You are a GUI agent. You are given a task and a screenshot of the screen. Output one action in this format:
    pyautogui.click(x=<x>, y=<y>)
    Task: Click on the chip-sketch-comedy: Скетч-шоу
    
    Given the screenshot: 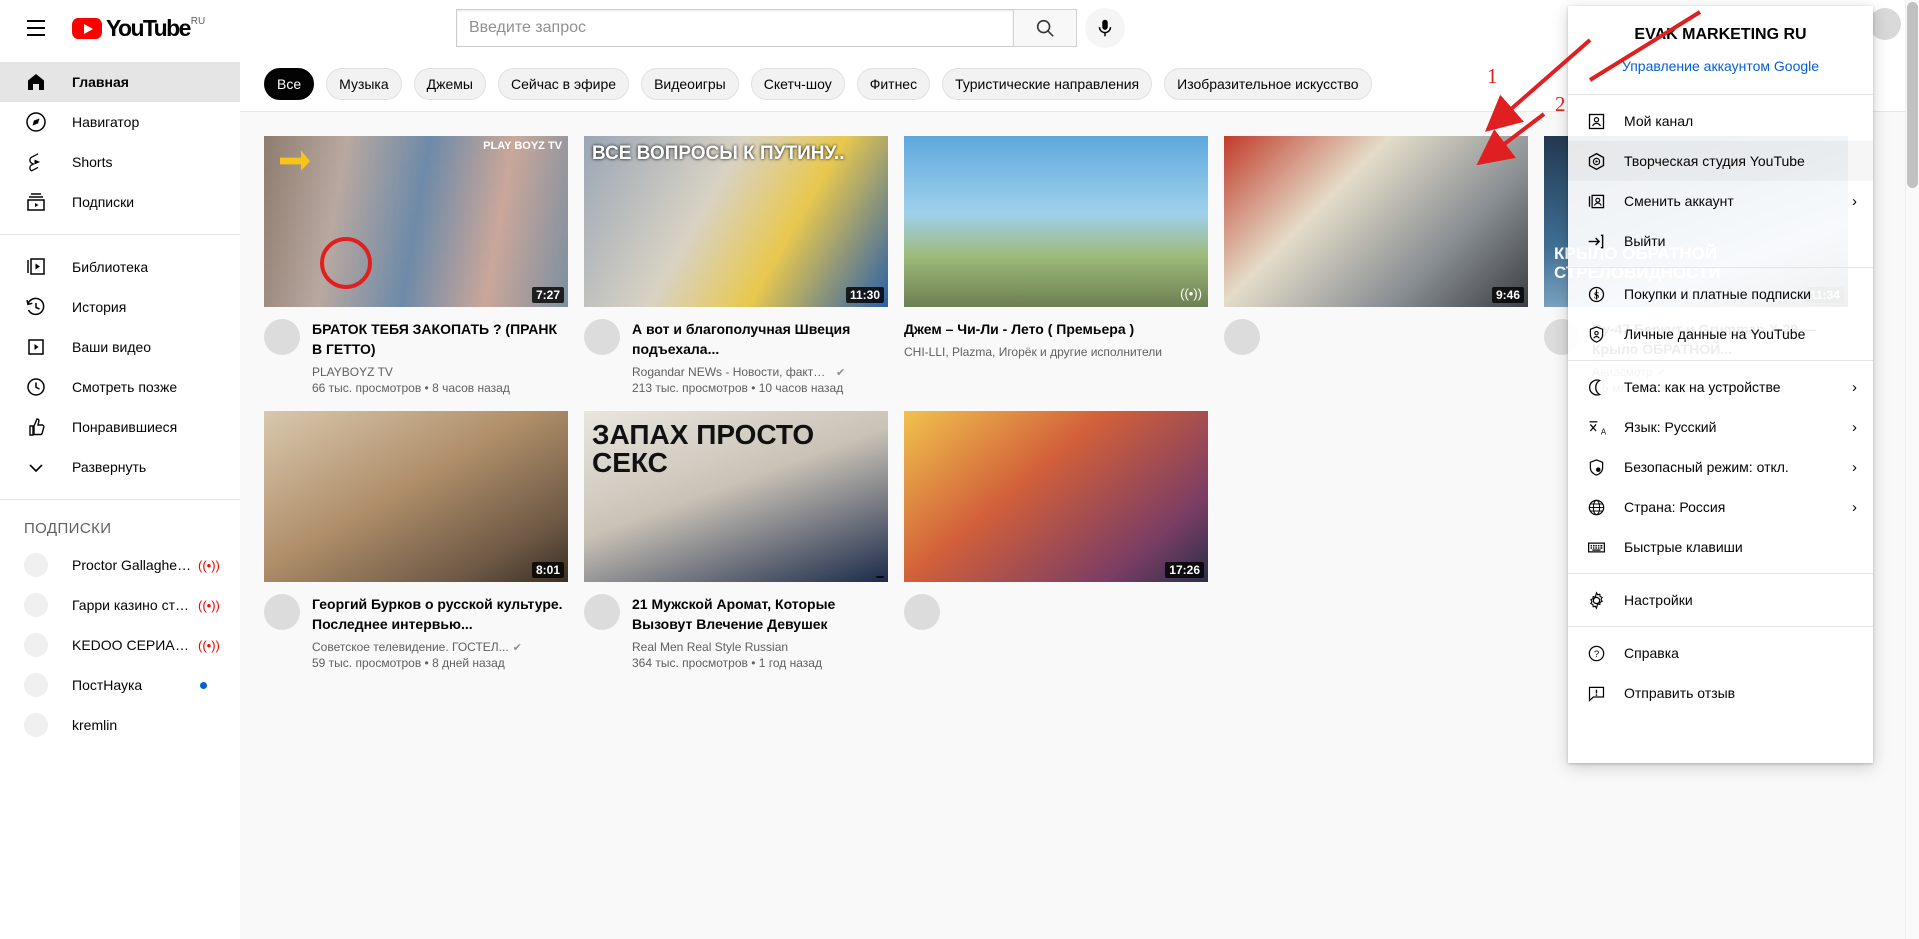 What is the action you would take?
    pyautogui.click(x=797, y=83)
    